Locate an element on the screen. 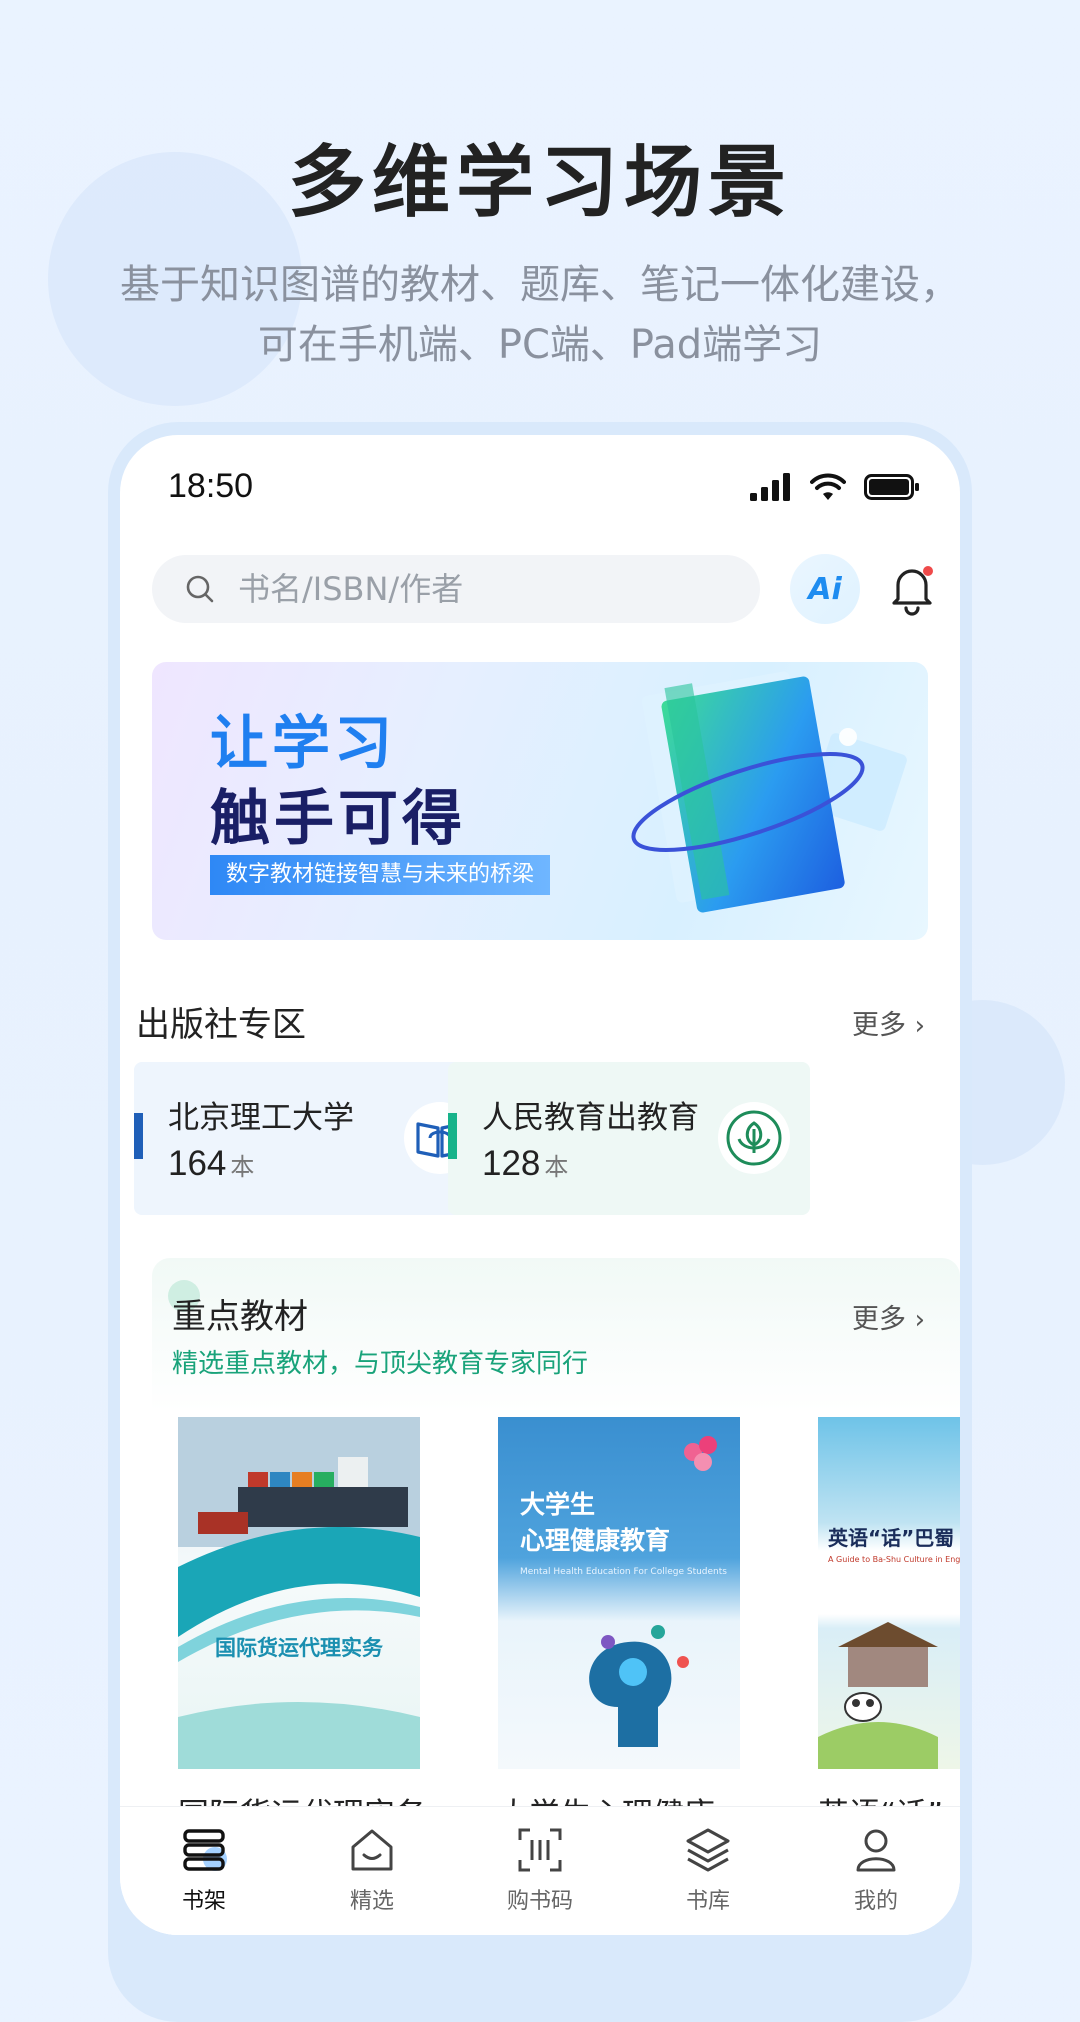 This screenshot has width=1080, height=2022. layers-icon is located at coordinates (708, 1850).